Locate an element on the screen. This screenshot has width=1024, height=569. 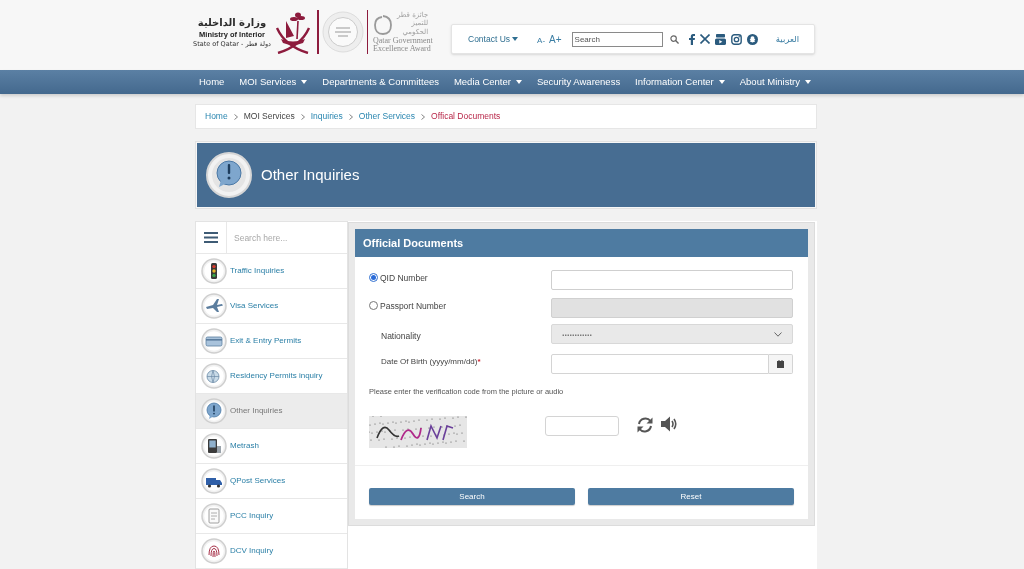
banner-title: Other Inquiries is located at coordinates (310, 174).